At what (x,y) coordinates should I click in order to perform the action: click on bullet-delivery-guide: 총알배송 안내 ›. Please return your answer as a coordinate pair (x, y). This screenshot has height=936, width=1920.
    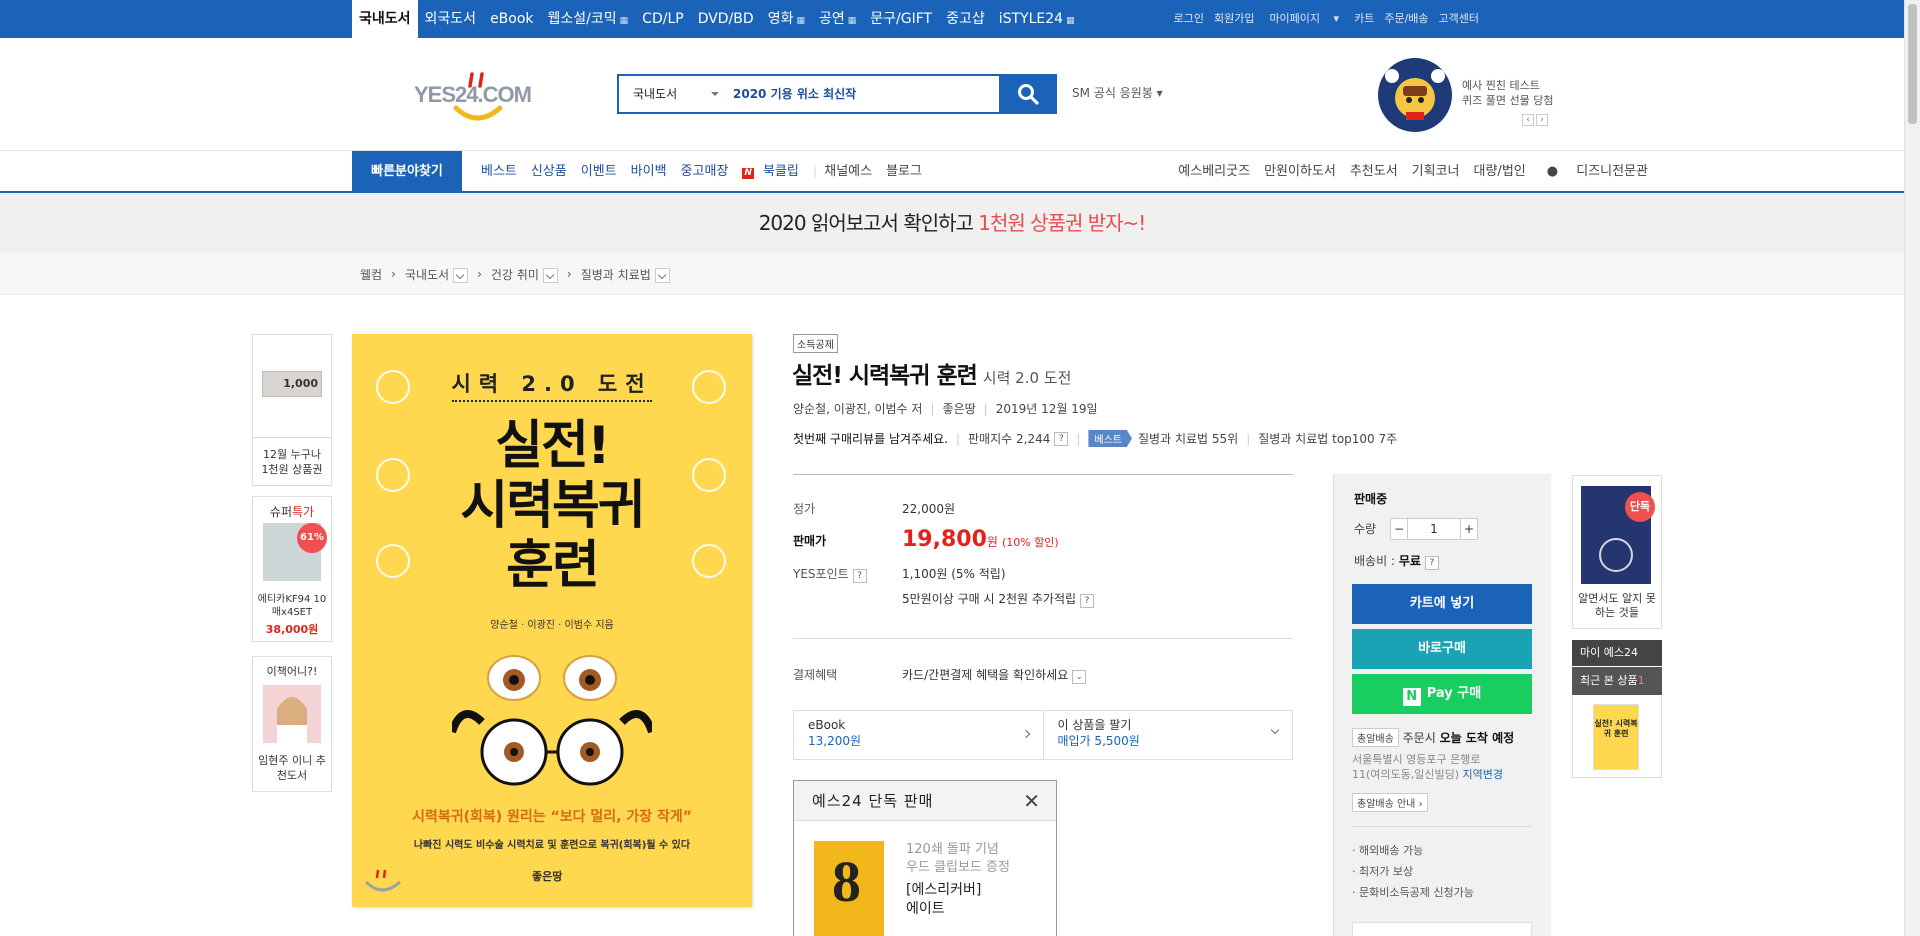
    Looking at the image, I should click on (1390, 802).